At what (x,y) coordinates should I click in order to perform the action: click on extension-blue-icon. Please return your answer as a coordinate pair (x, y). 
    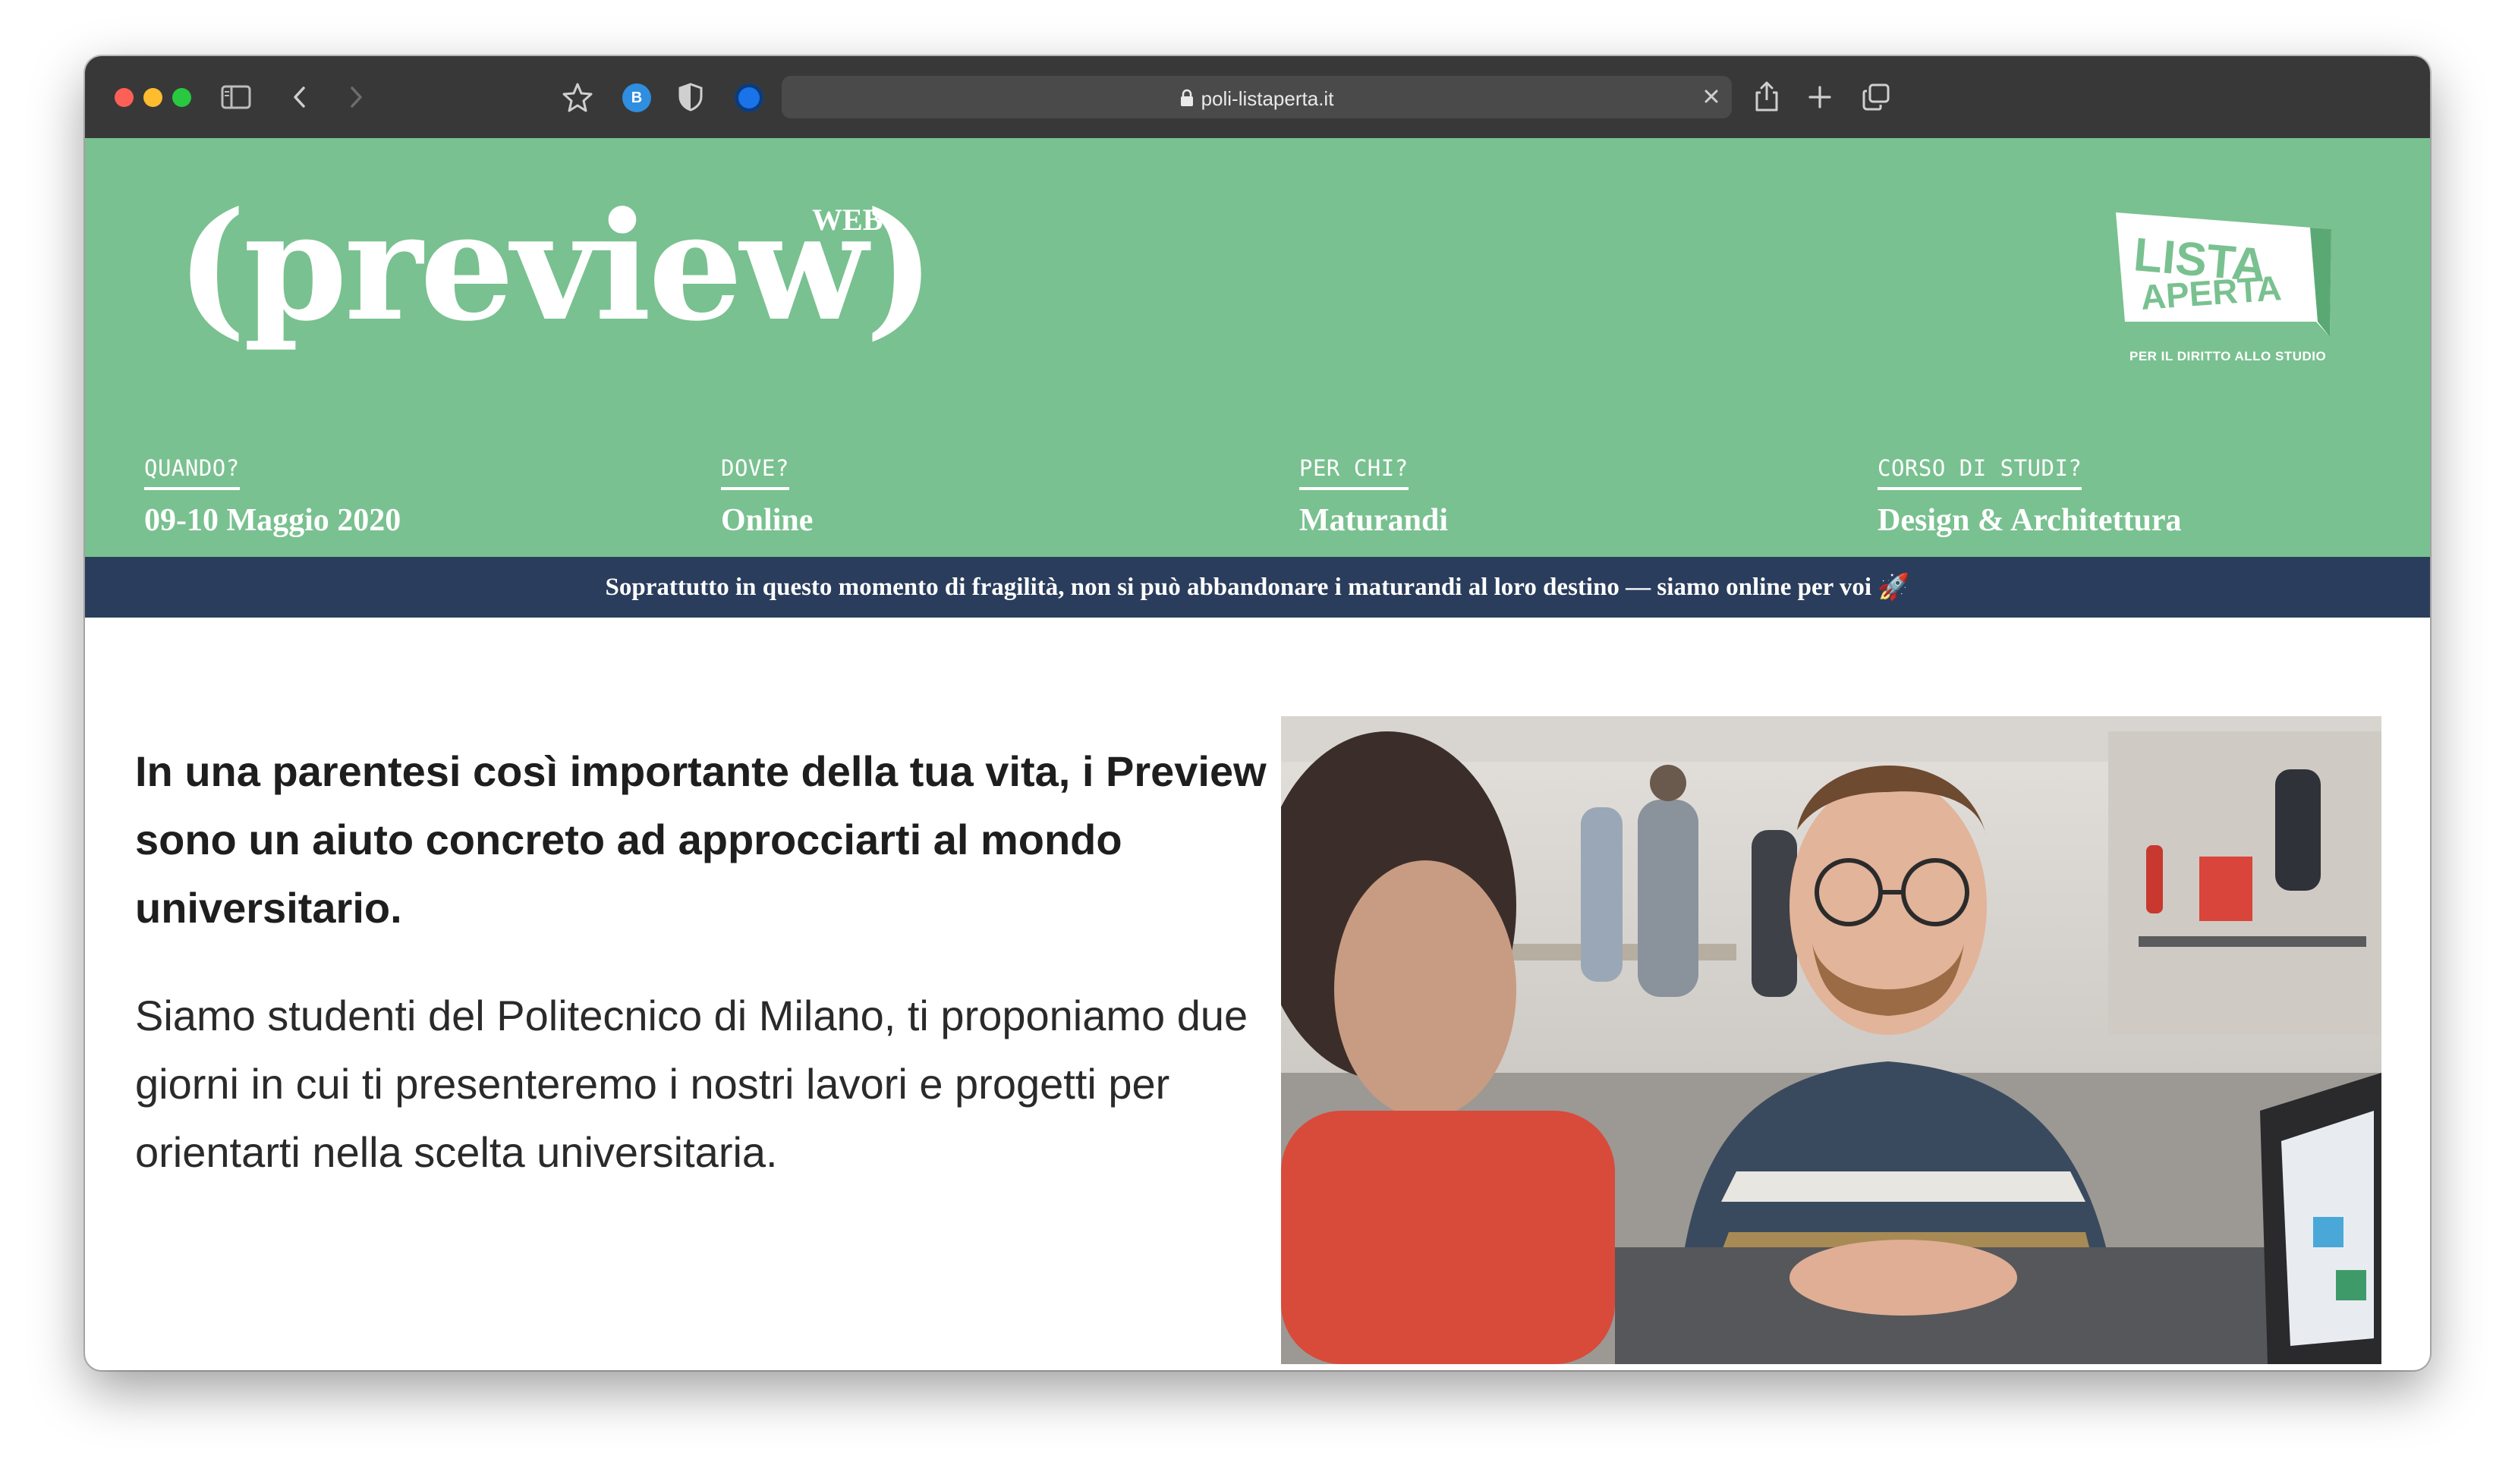
    Looking at the image, I should click on (749, 97).